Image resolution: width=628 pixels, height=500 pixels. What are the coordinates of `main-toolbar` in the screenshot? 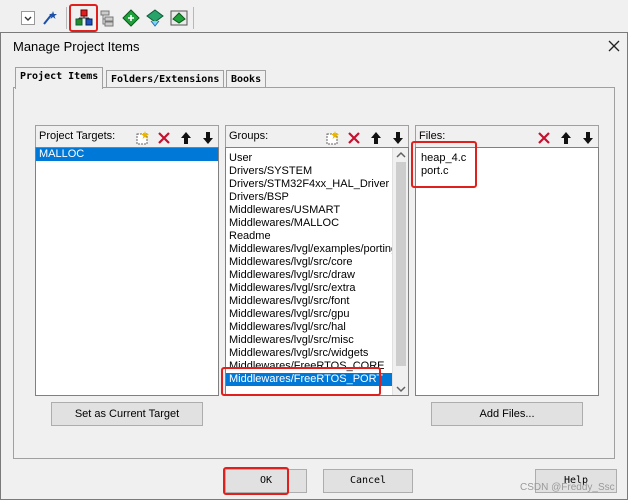 It's located at (314, 17).